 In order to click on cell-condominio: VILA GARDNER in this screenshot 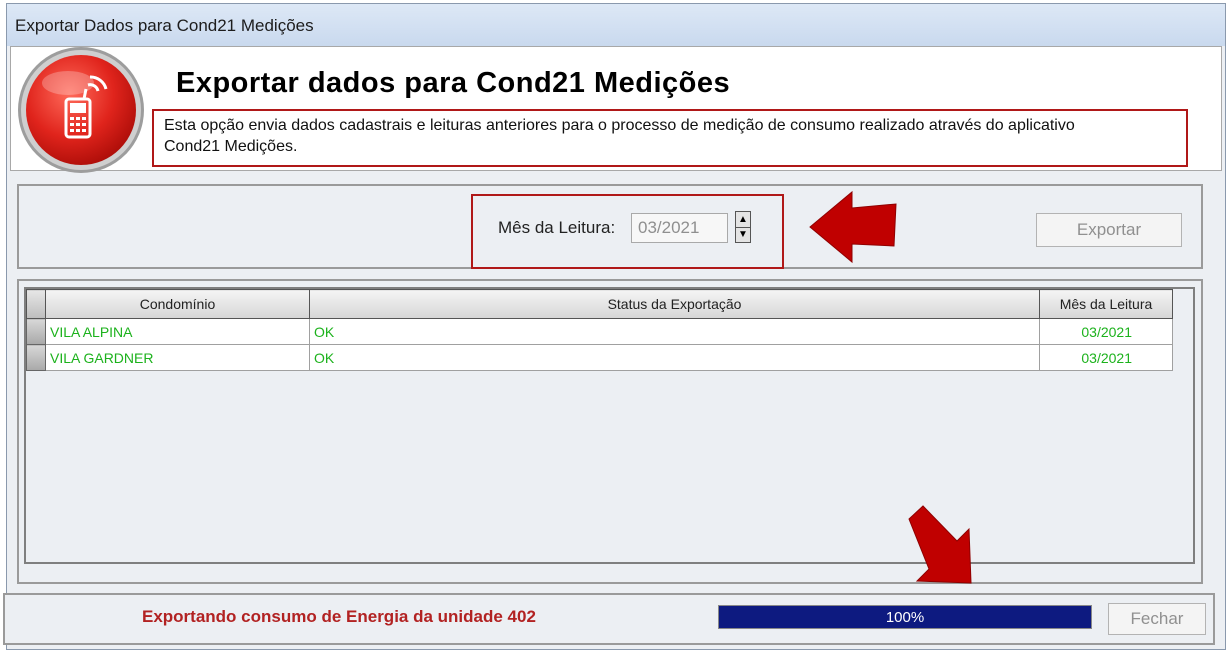, I will do `click(177, 357)`.